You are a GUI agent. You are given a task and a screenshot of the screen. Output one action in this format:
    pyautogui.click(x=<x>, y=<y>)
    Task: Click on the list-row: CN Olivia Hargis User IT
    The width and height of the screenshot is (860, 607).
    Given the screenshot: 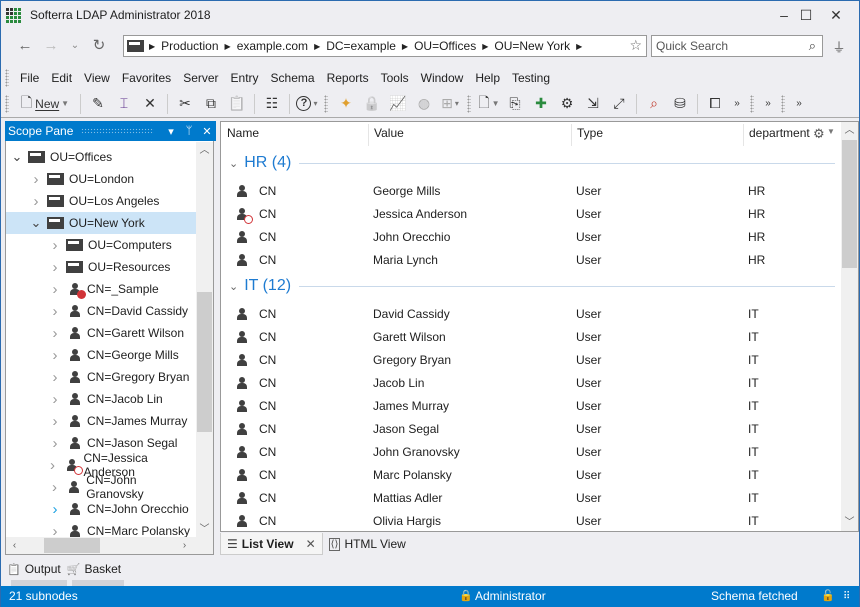 What is the action you would take?
    pyautogui.click(x=528, y=521)
    